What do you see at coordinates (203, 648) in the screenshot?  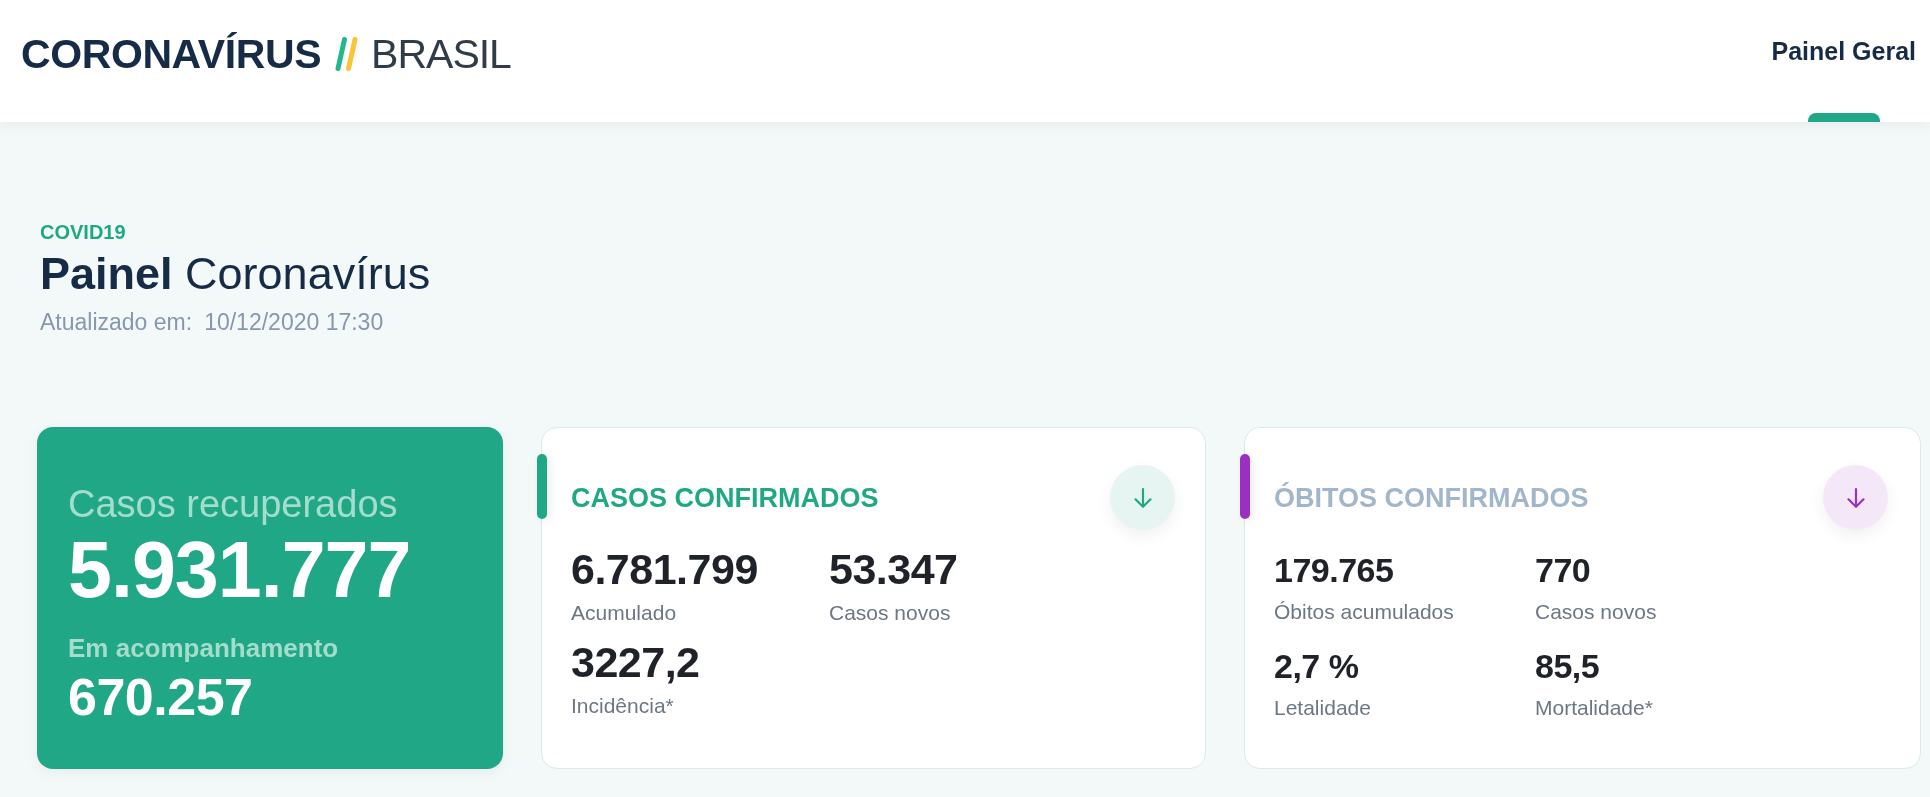 I see `sub-label: Em acompanhamento` at bounding box center [203, 648].